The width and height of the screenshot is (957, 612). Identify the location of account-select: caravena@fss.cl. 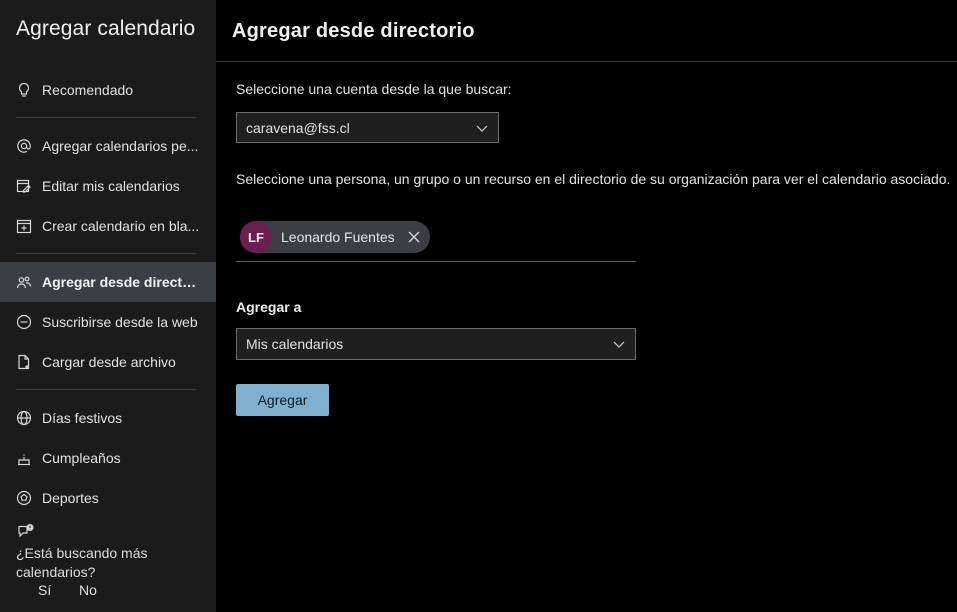
(367, 127).